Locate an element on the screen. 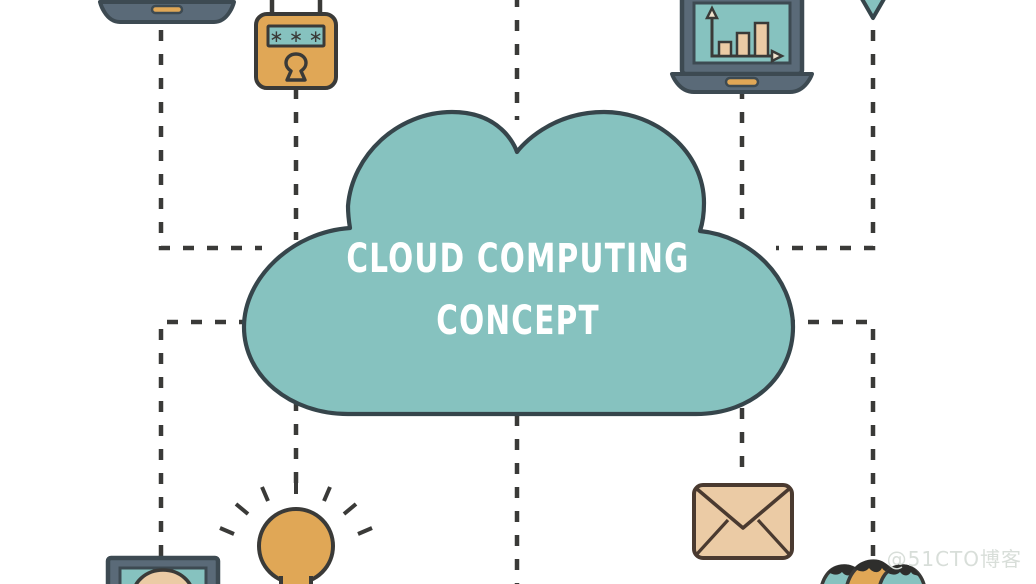 This screenshot has height=584, width=1036. map-pin-tip is located at coordinates (873, 10).